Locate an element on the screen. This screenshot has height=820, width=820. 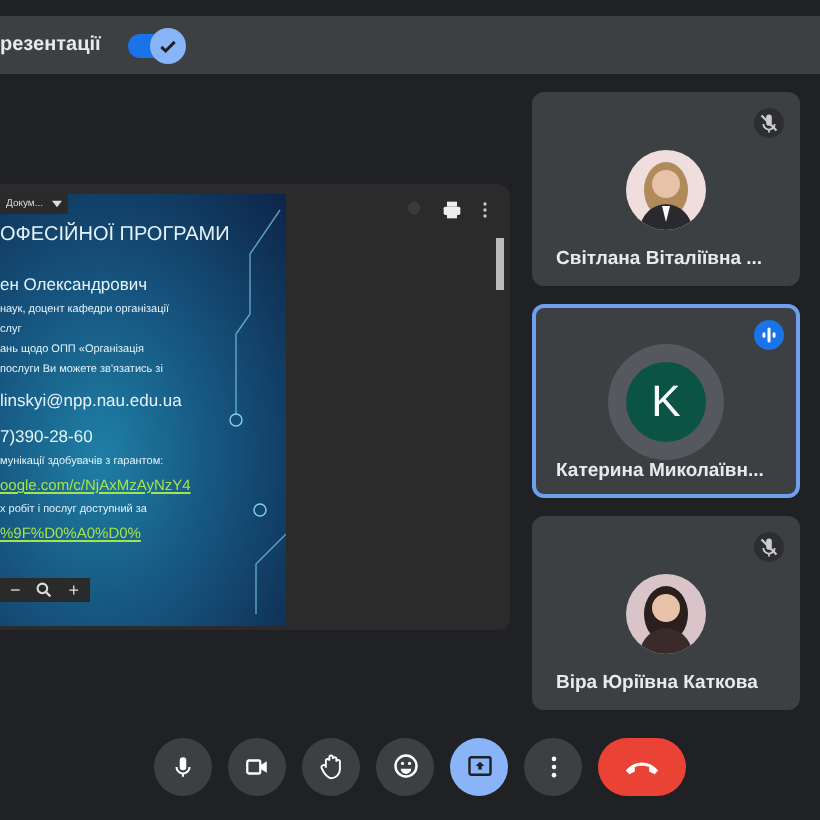
present-screen-icon is located at coordinates (479, 766).